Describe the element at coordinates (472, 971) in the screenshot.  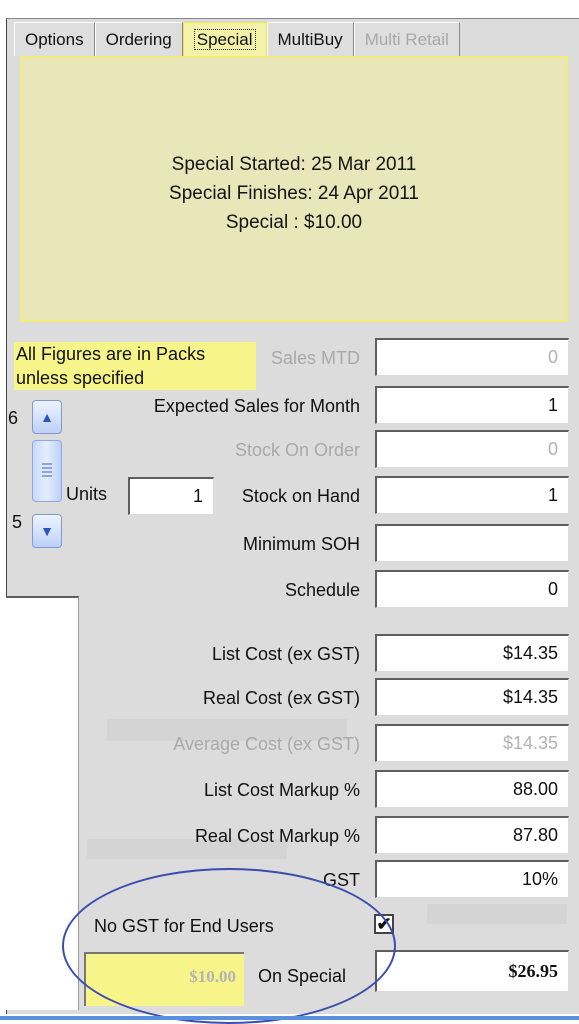
I see `on-special-field: $26.95` at that location.